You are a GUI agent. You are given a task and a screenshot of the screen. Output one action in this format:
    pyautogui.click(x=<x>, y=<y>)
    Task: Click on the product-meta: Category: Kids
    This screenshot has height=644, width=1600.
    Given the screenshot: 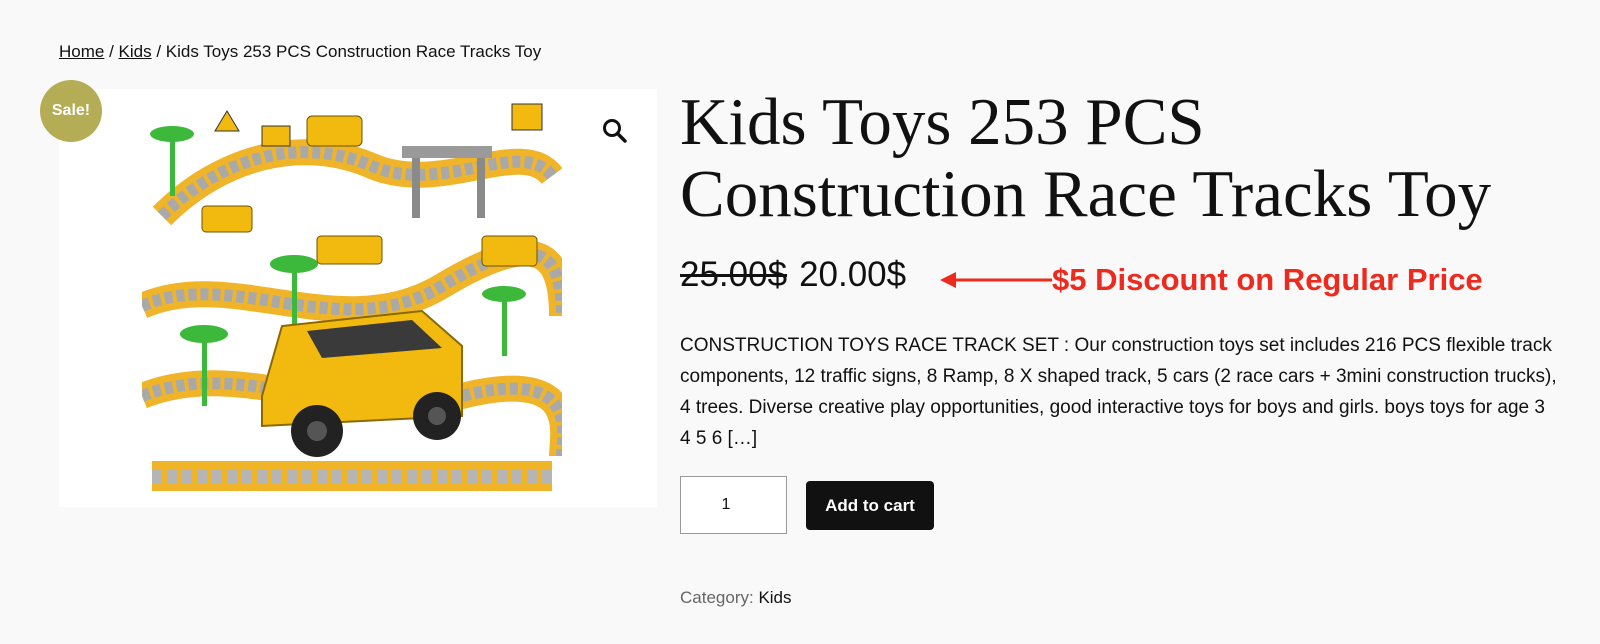 What is the action you would take?
    pyautogui.click(x=736, y=598)
    